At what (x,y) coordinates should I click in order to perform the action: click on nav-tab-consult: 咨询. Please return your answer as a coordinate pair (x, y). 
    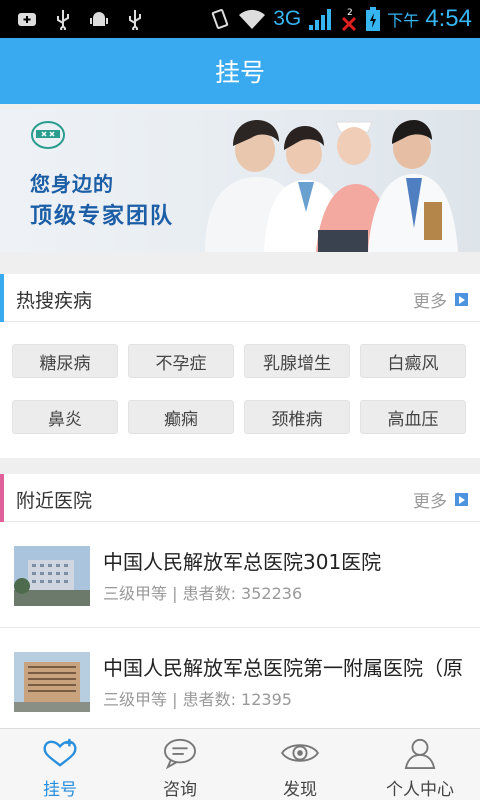
    Looking at the image, I should click on (180, 764).